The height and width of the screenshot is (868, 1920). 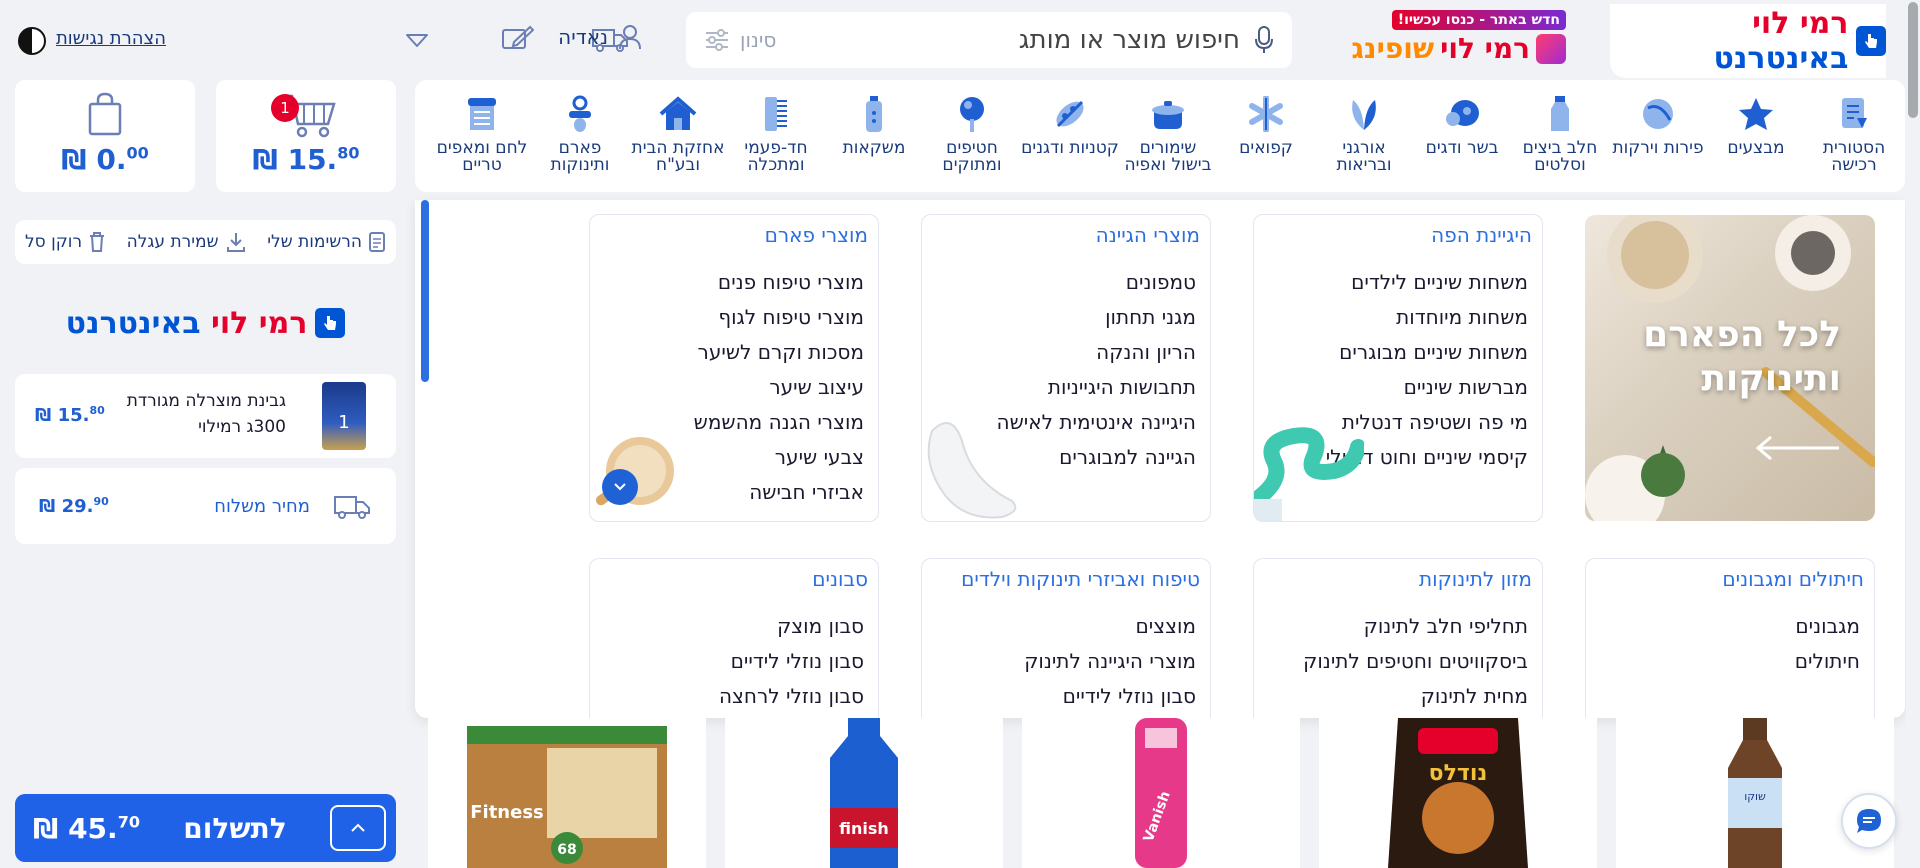 I want to click on bag-total-main: 0., so click(x=111, y=159).